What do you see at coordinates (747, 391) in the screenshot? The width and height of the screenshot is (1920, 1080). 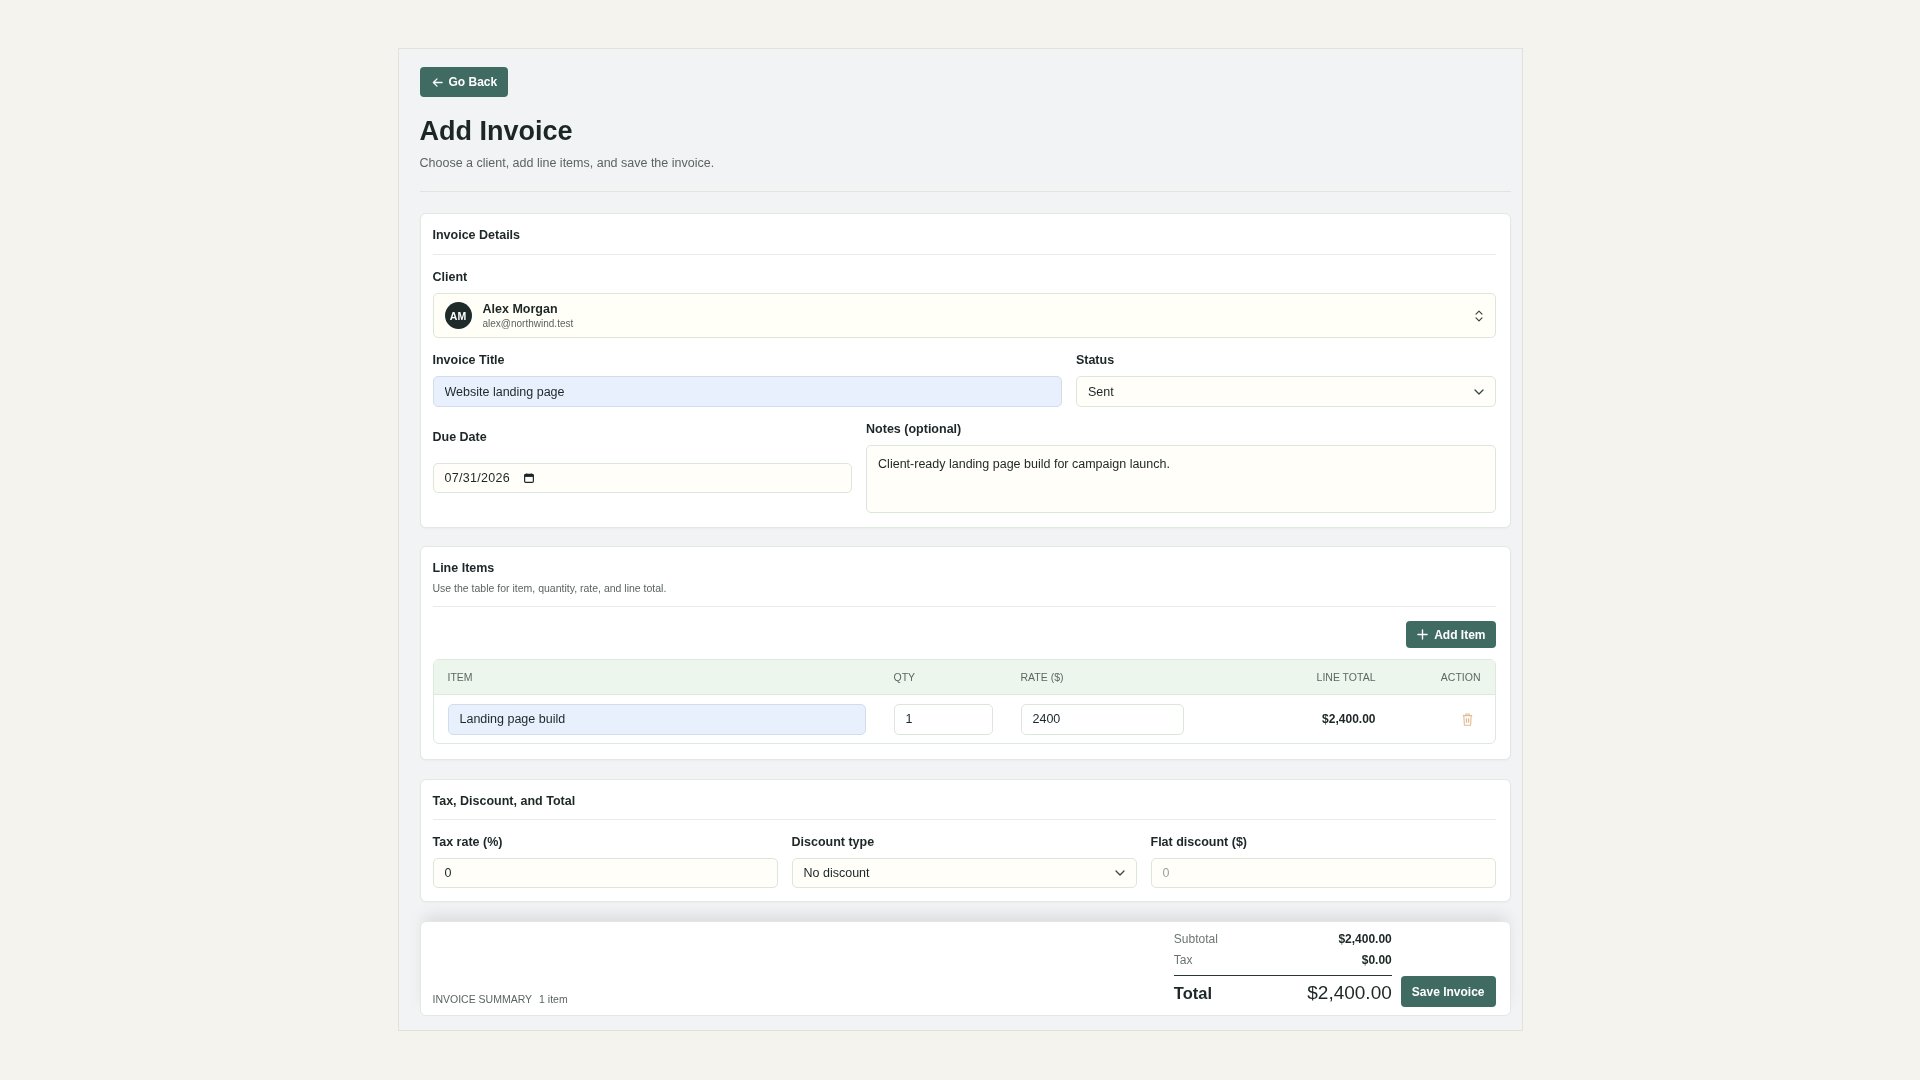 I see `invoice-title-field: Website landing page` at bounding box center [747, 391].